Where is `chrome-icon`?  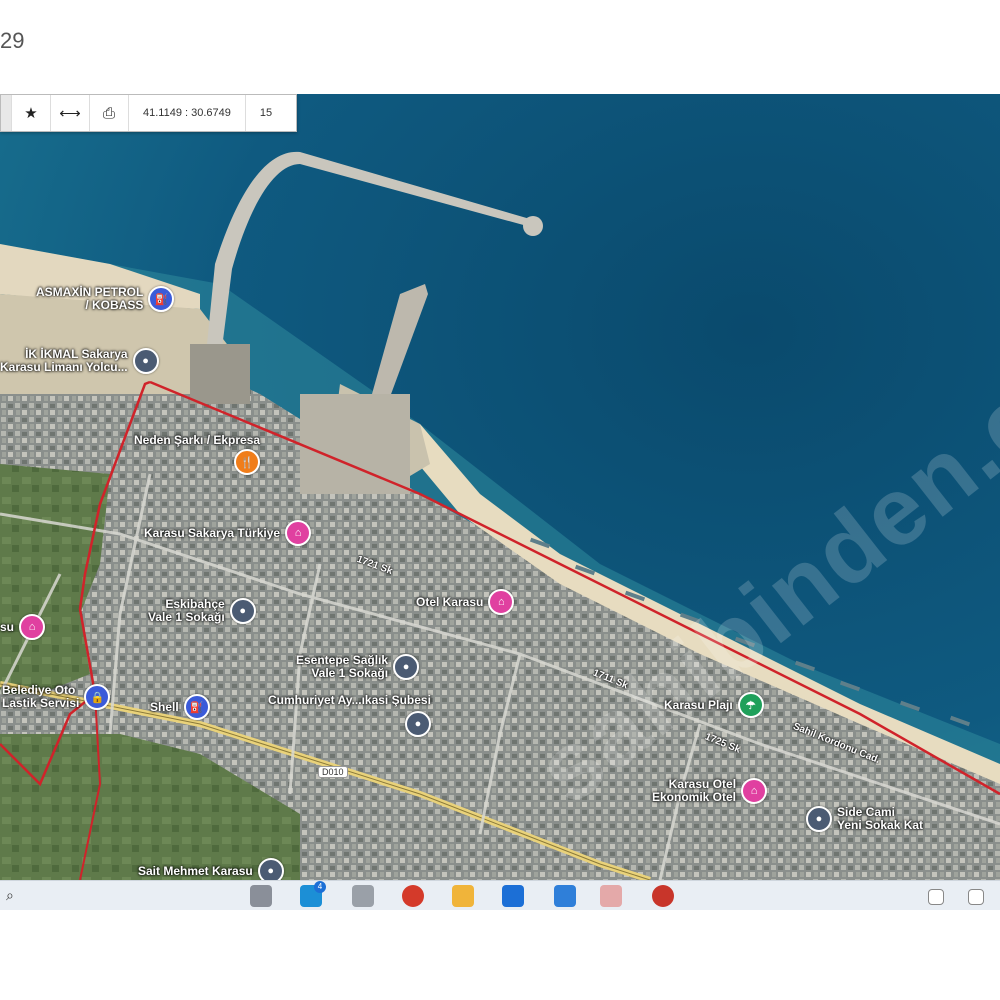
chrome-icon is located at coordinates (413, 896).